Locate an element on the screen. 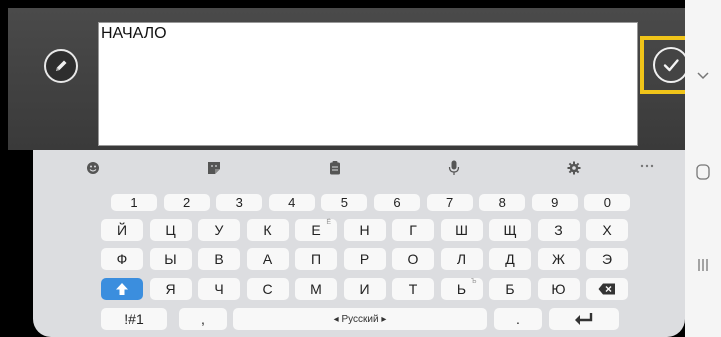 The image size is (721, 337). key-й: Й is located at coordinates (122, 230).